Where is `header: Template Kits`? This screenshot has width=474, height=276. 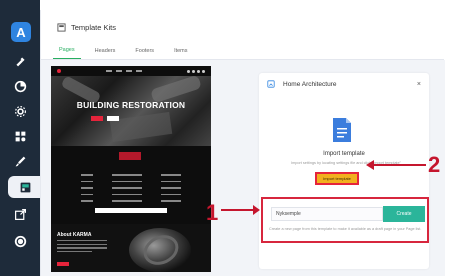
header: Template Kits is located at coordinates (242, 27).